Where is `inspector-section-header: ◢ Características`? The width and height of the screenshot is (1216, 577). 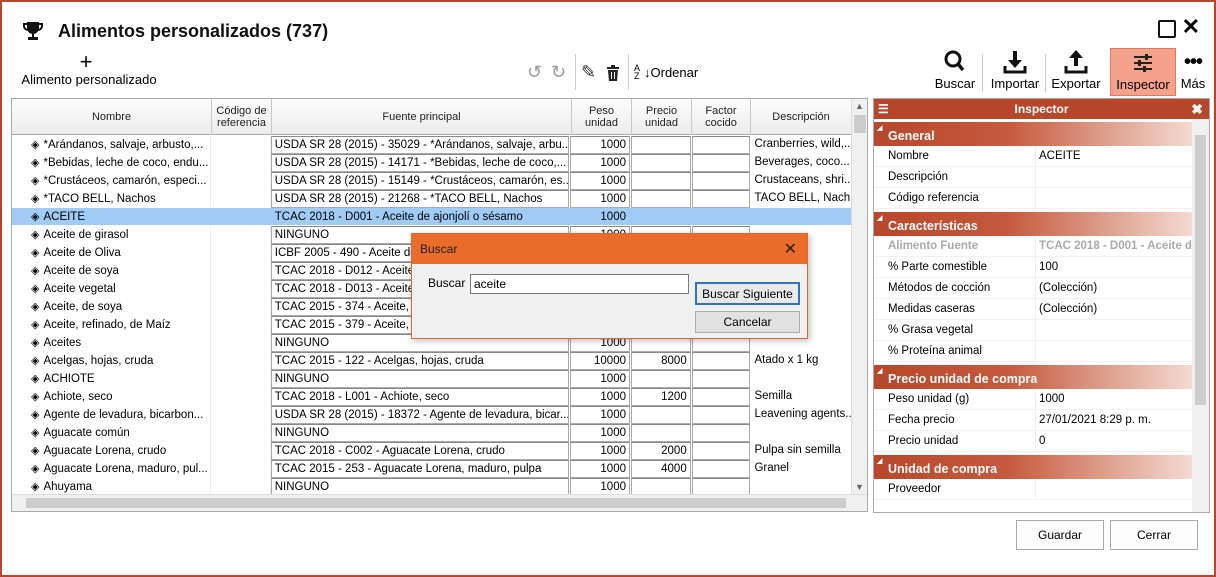 inspector-section-header: ◢ Características is located at coordinates (1041, 224).